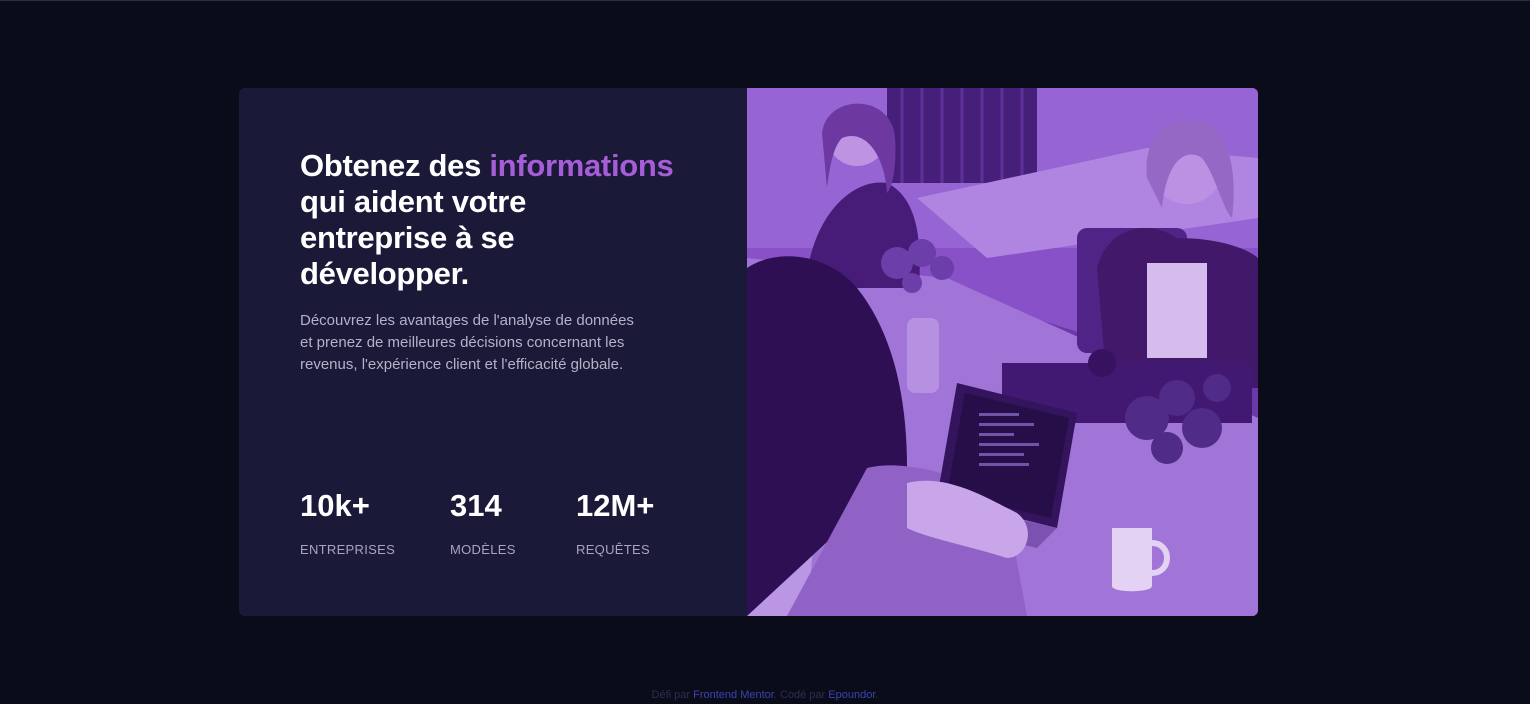  What do you see at coordinates (733, 695) in the screenshot?
I see `frontend-mentor-link: Frontend Mentor` at bounding box center [733, 695].